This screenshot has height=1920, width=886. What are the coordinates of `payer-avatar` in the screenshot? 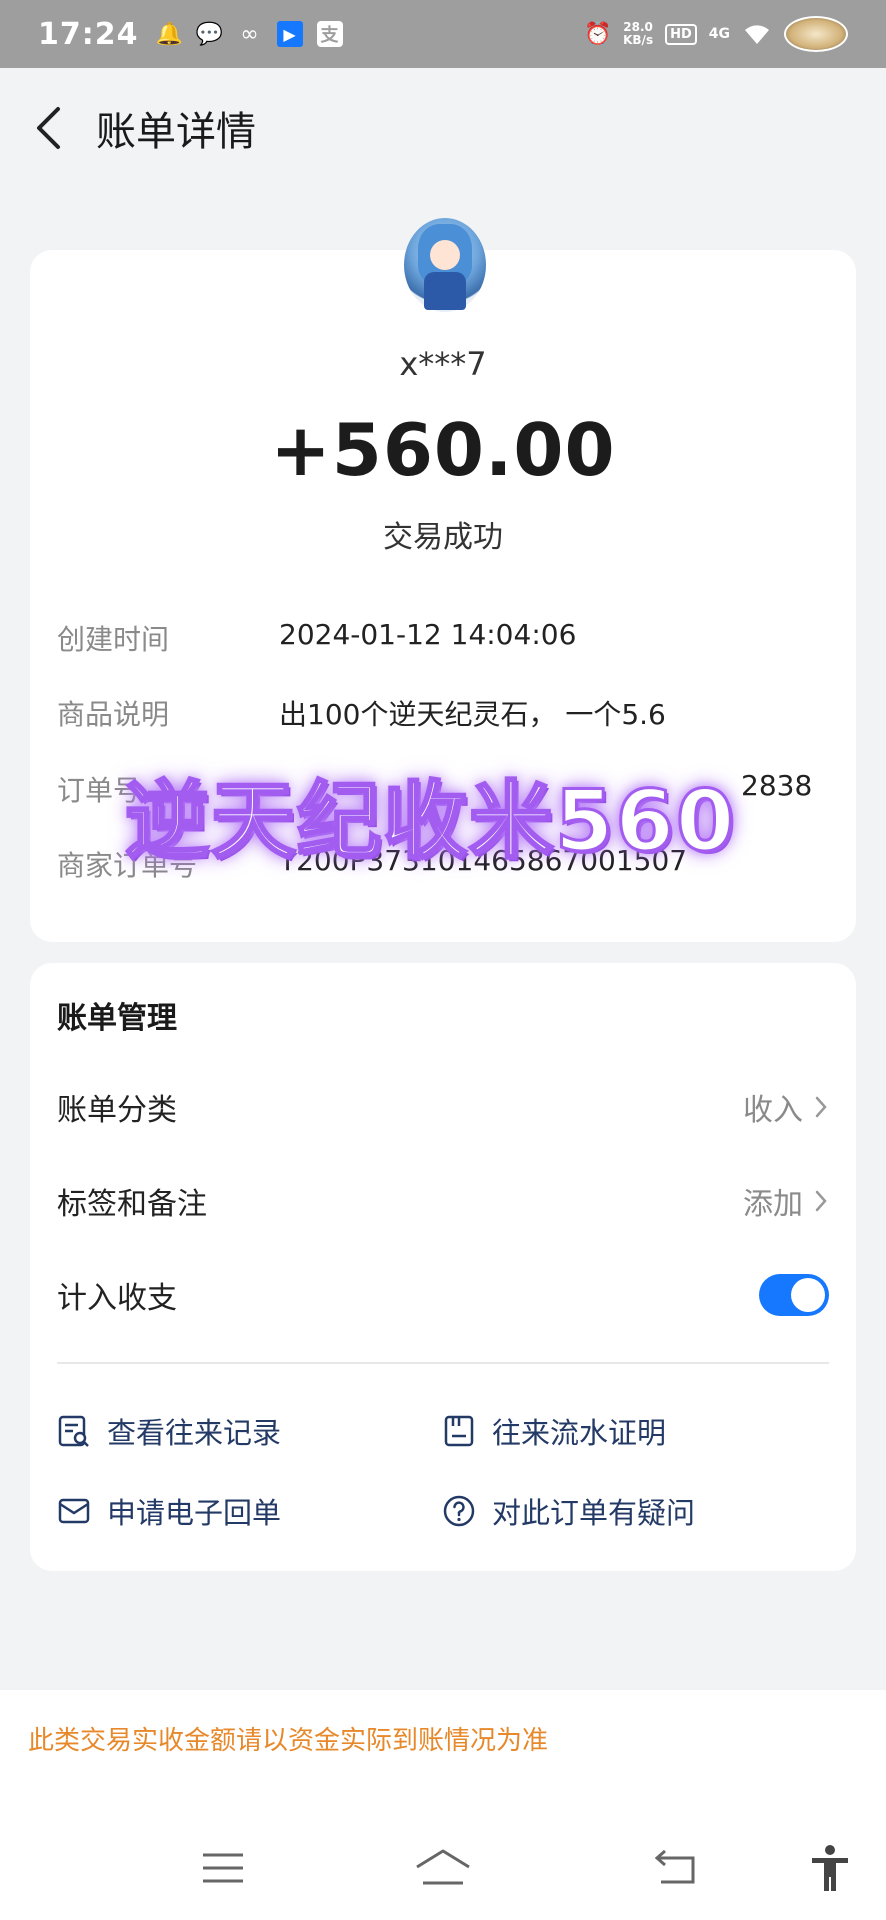 It's located at (445, 265).